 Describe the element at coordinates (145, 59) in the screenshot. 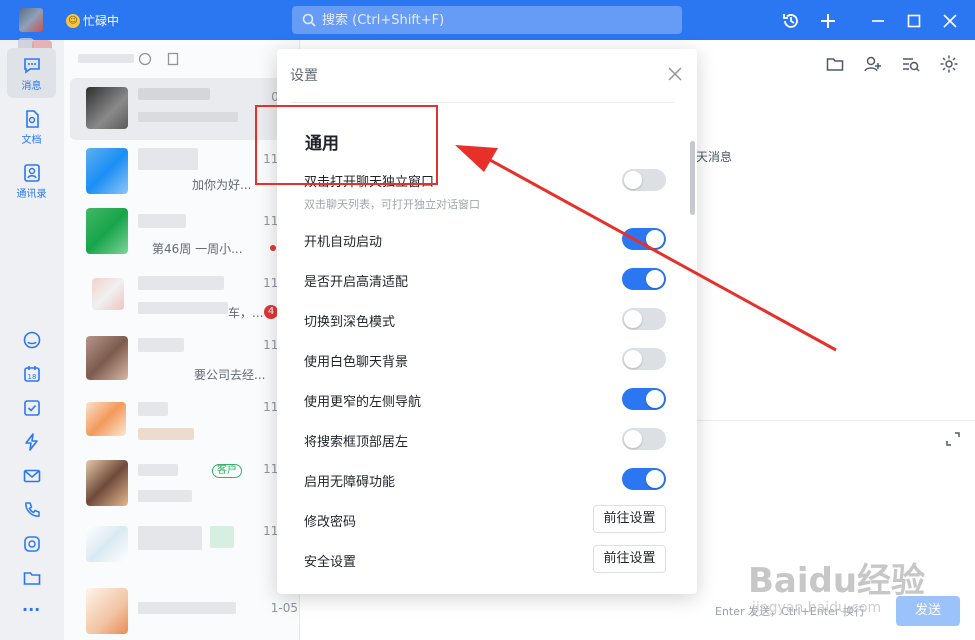

I see `filter-icon` at that location.